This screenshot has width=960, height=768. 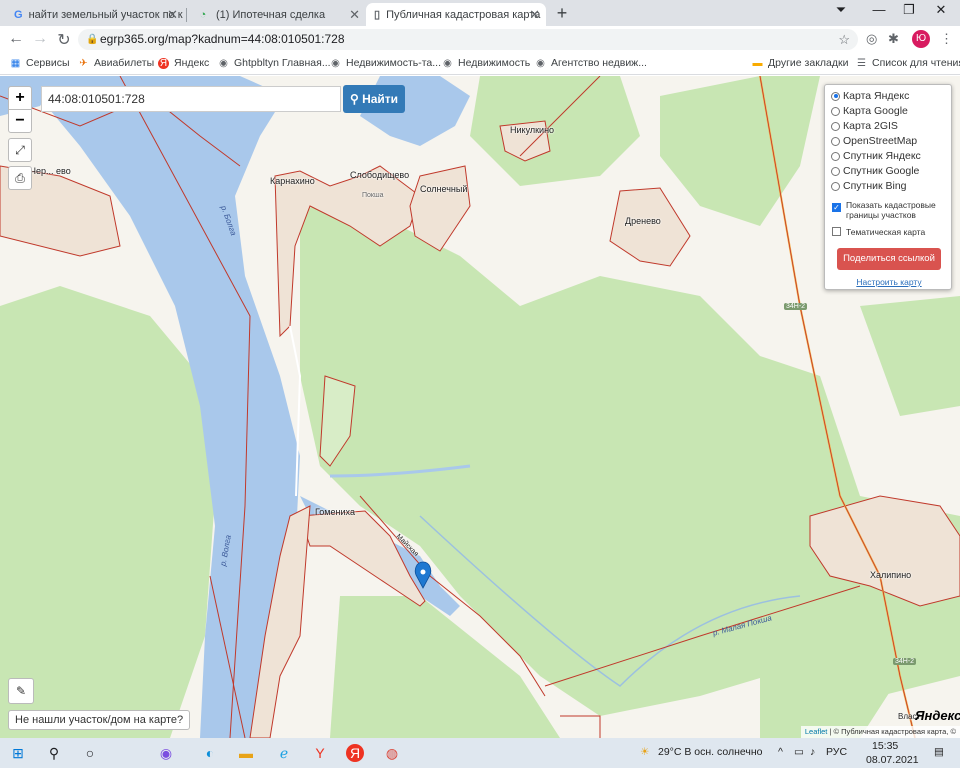 I want to click on tab-cadastral-map: ▯ Публичная кадастровая карта ✕, so click(x=456, y=14).